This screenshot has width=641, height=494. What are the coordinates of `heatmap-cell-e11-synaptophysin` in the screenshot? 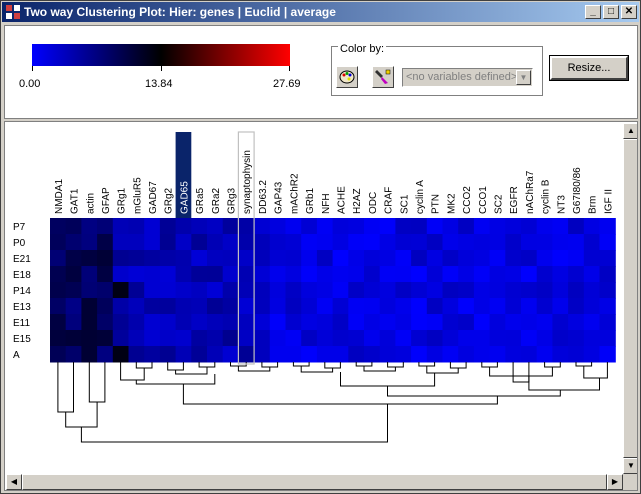 It's located at (246, 322).